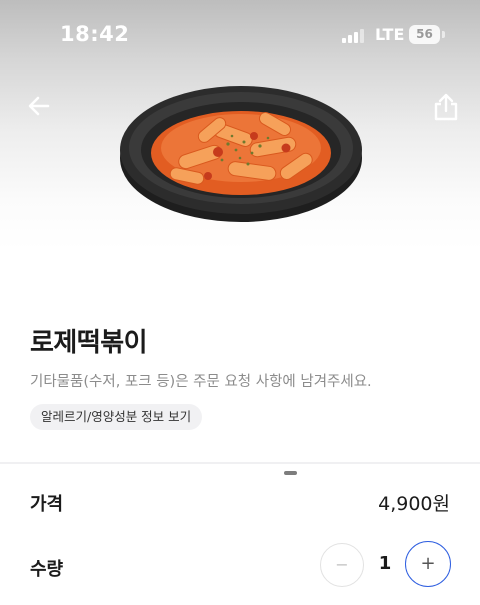 The image size is (480, 605). I want to click on quantity-label: 수량, so click(47, 569).